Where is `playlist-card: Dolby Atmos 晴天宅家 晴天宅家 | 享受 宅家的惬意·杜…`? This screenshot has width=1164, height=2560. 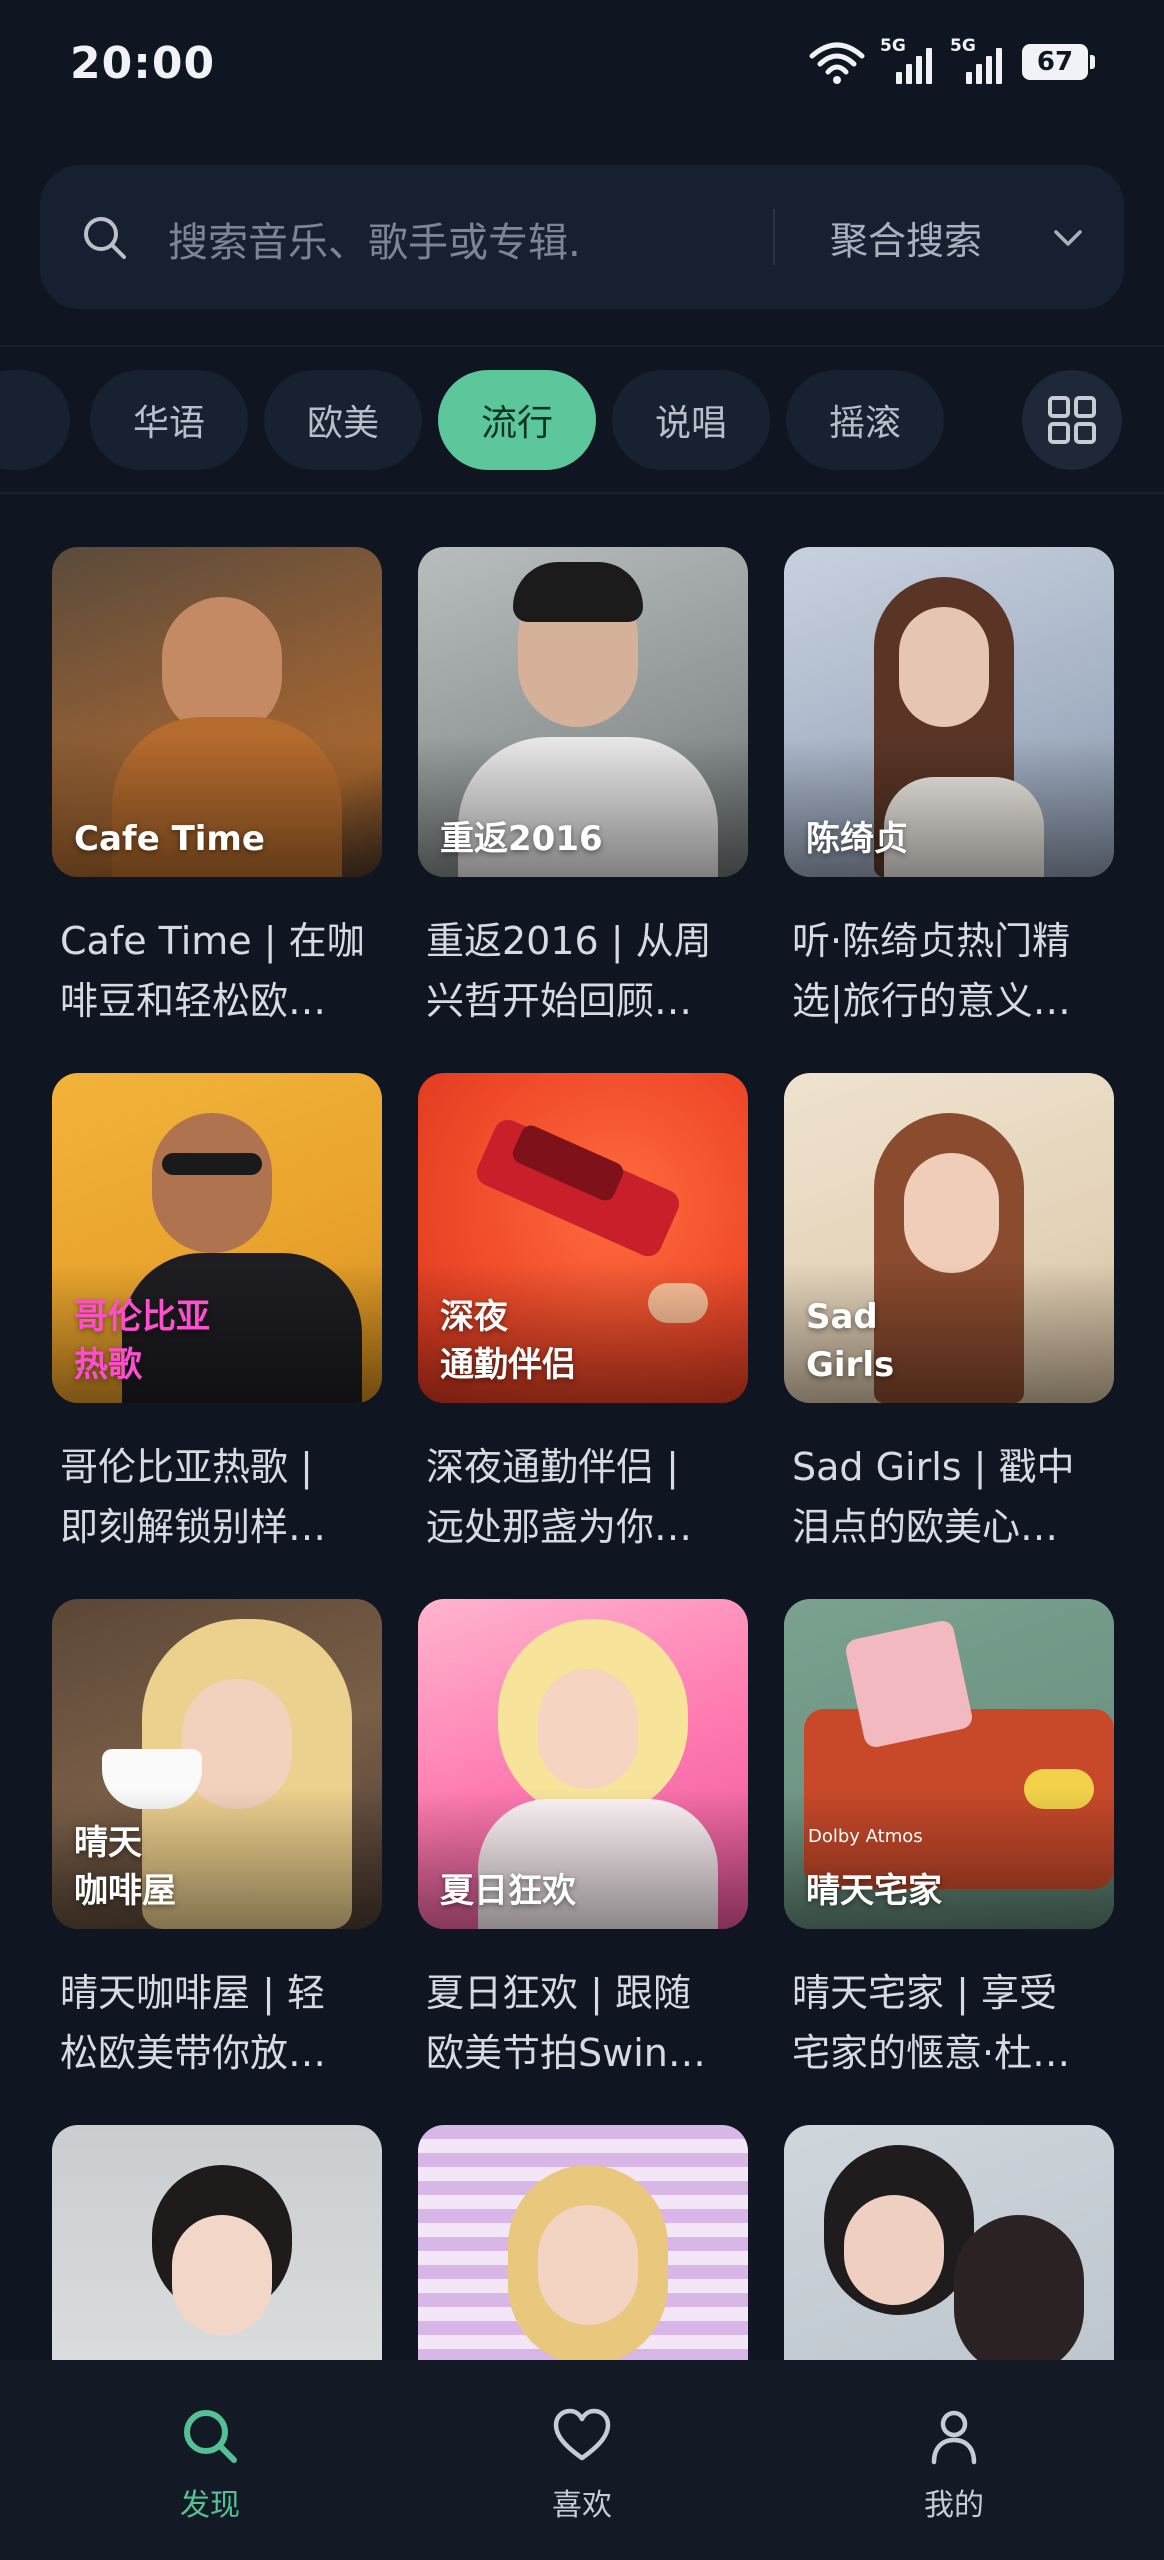 playlist-card: Dolby Atmos 晴天宅家 晴天宅家 | 享受 宅家的惬意·杜… is located at coordinates (949, 1837).